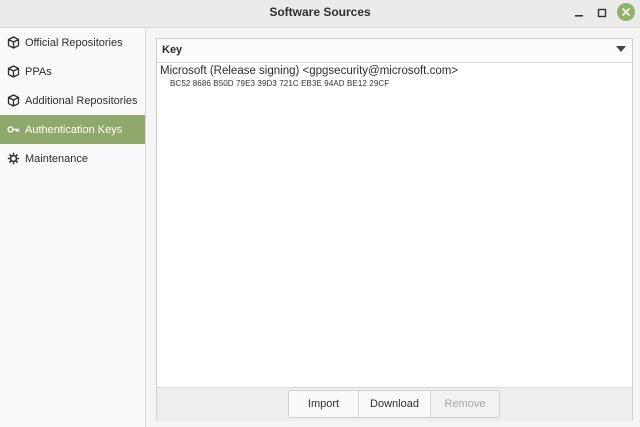 The width and height of the screenshot is (640, 427). Describe the element at coordinates (465, 404) in the screenshot. I see `remove-button: Remove` at that location.